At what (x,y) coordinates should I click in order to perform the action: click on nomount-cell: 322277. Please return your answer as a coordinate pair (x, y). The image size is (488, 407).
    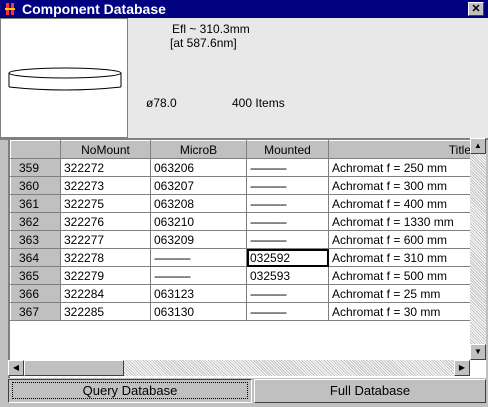
    Looking at the image, I should click on (105, 239).